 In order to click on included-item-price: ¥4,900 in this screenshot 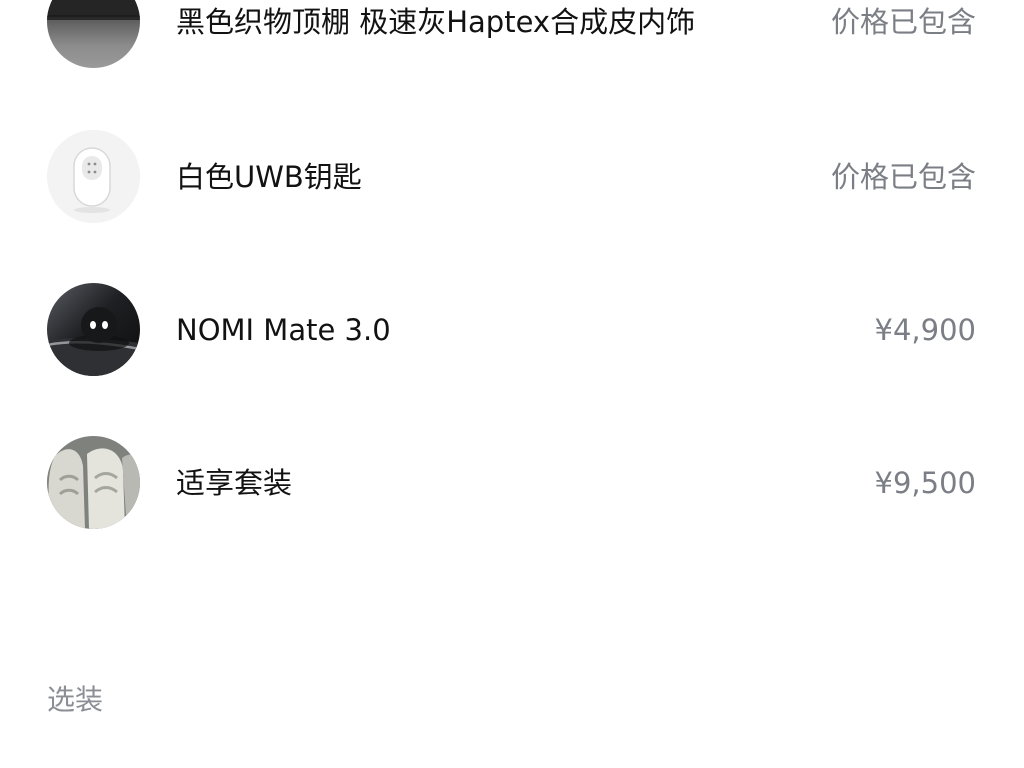, I will do `click(925, 330)`.